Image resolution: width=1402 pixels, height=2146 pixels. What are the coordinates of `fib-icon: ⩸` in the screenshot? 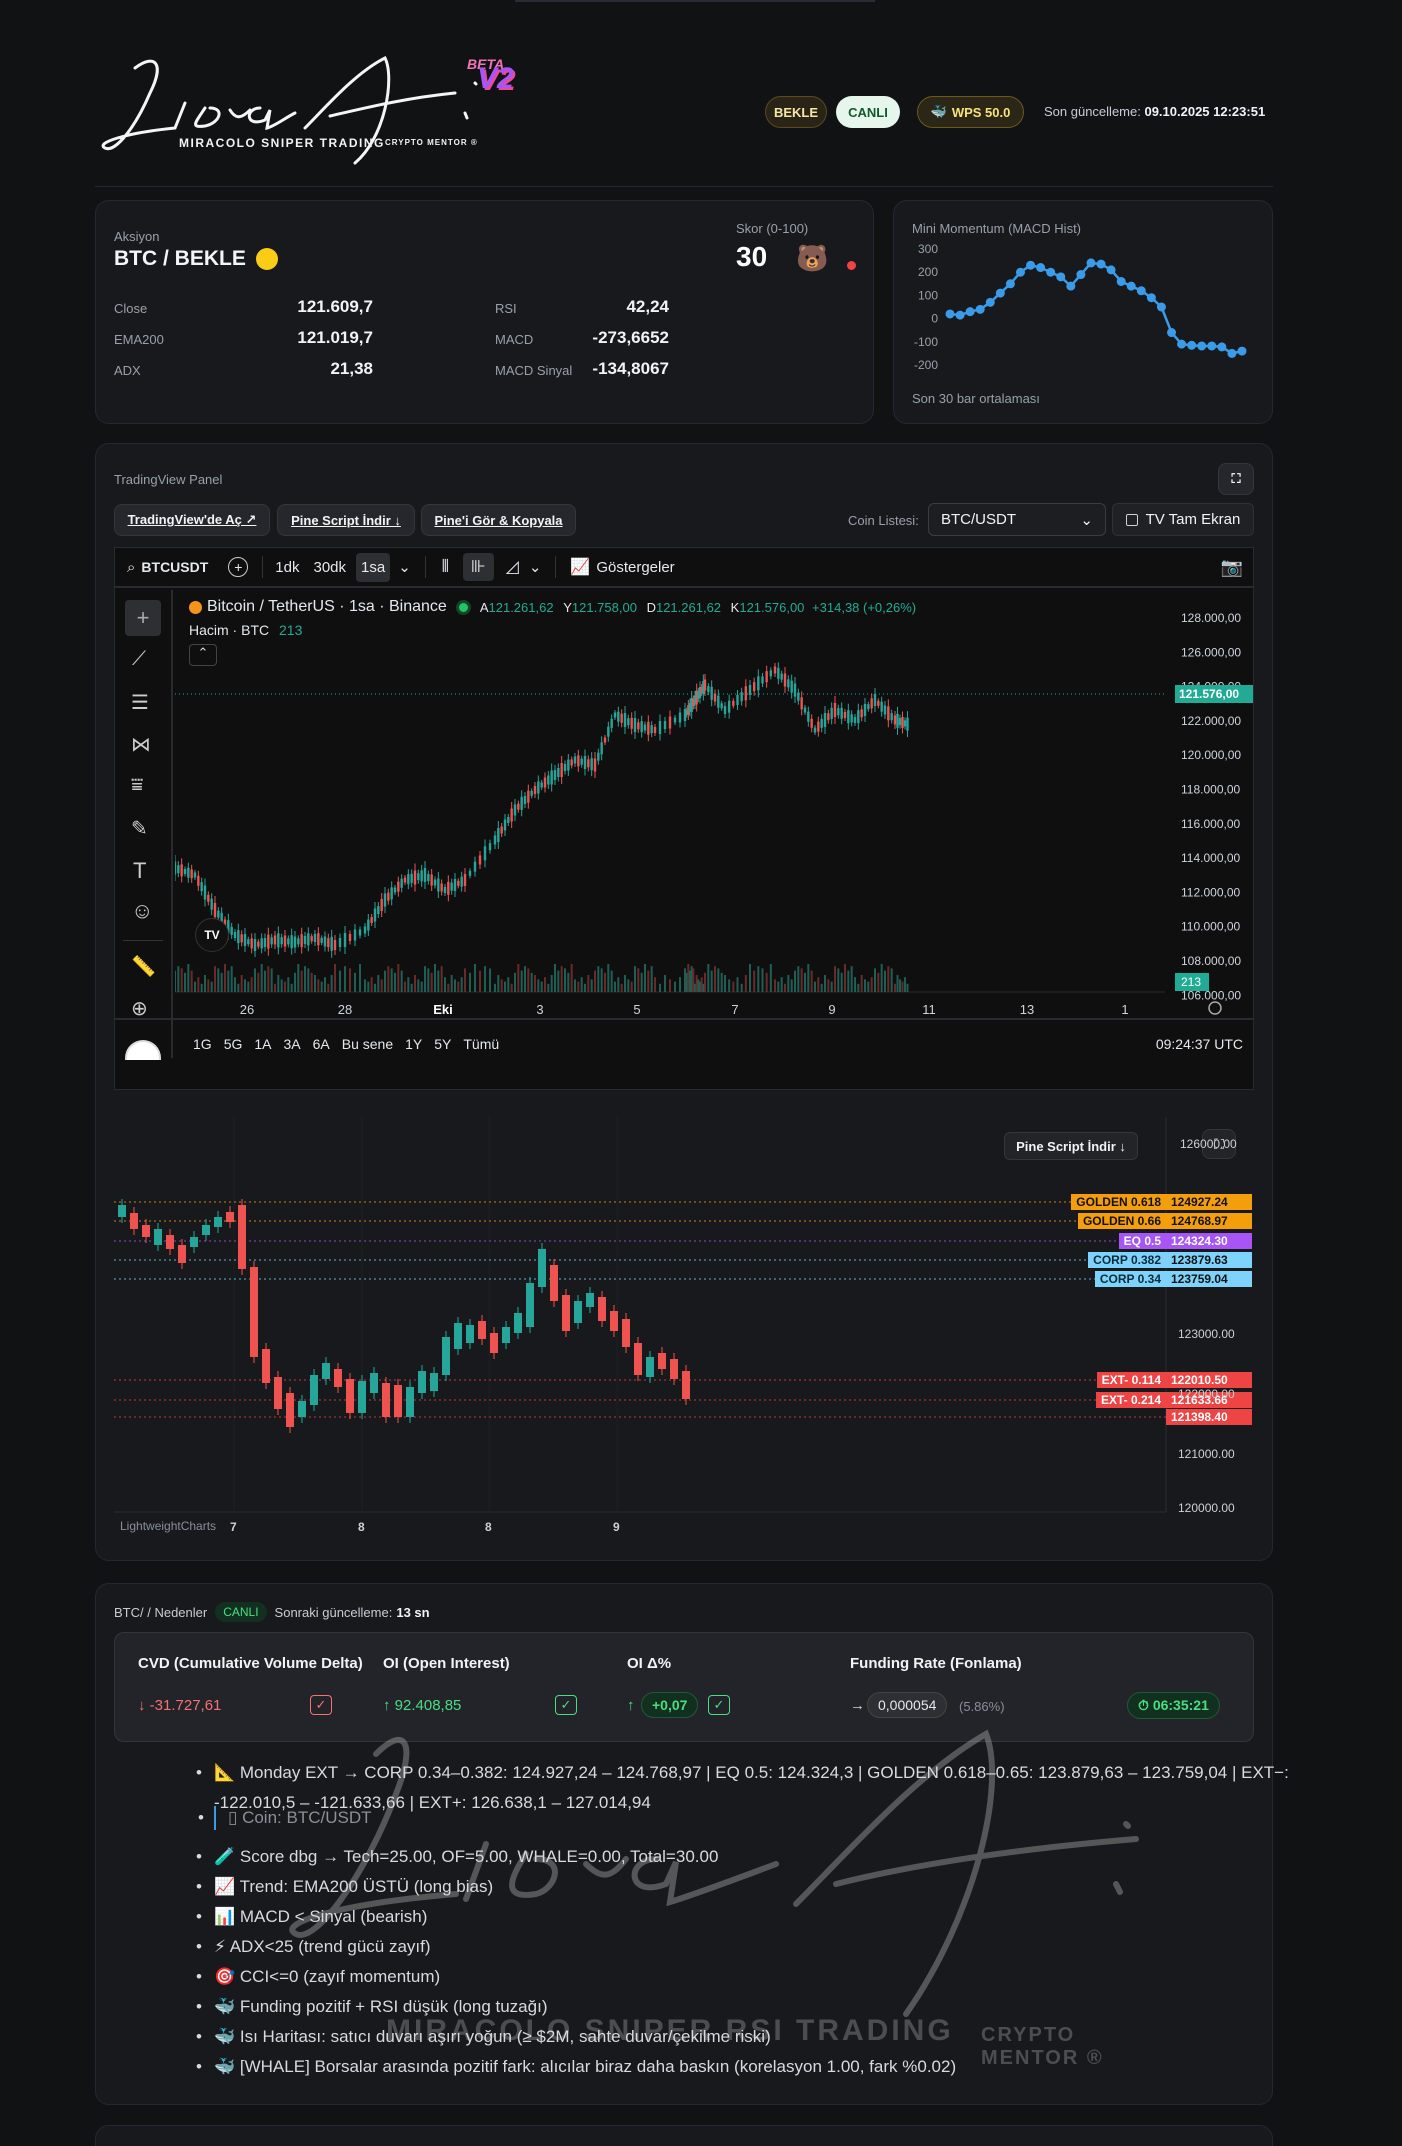 It's located at (137, 785).